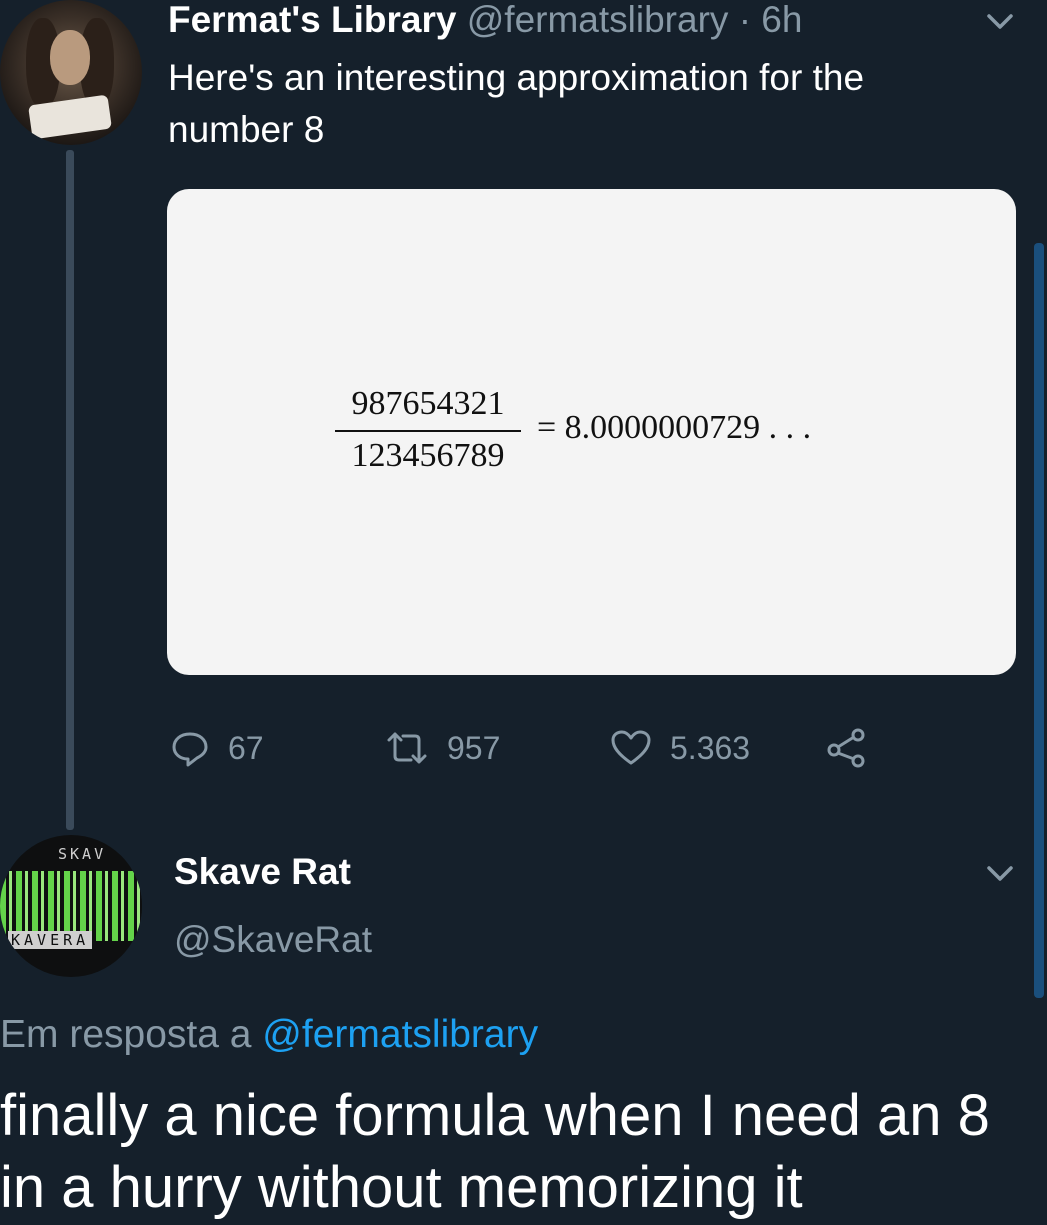  I want to click on reply-author-name: Skave Rat, so click(262, 872).